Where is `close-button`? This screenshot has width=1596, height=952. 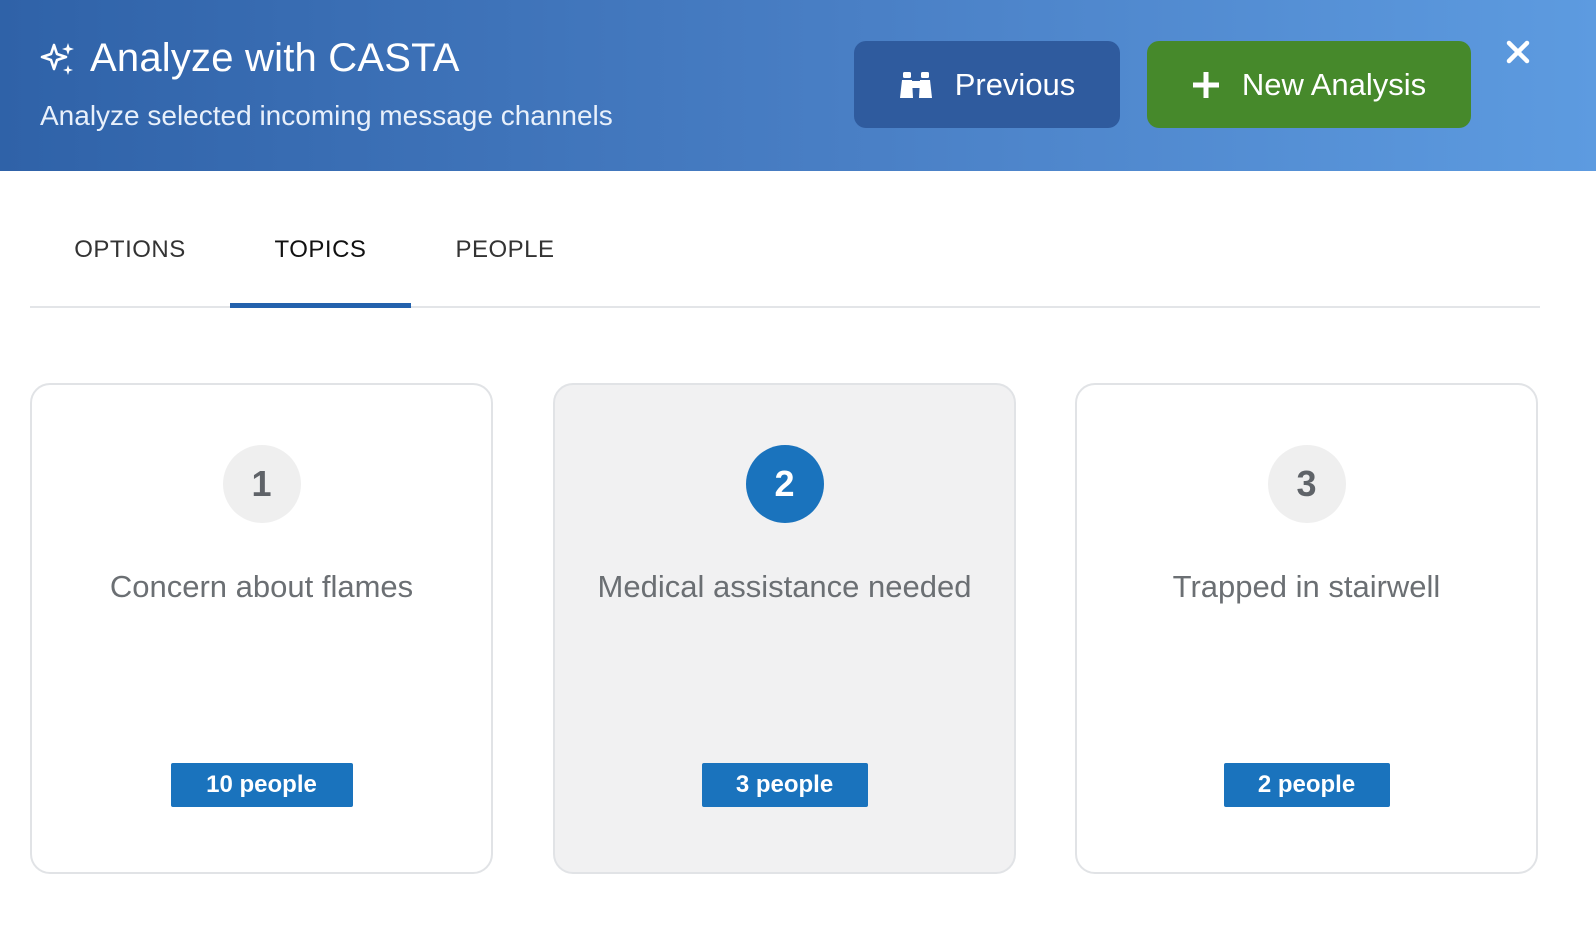 close-button is located at coordinates (1518, 52).